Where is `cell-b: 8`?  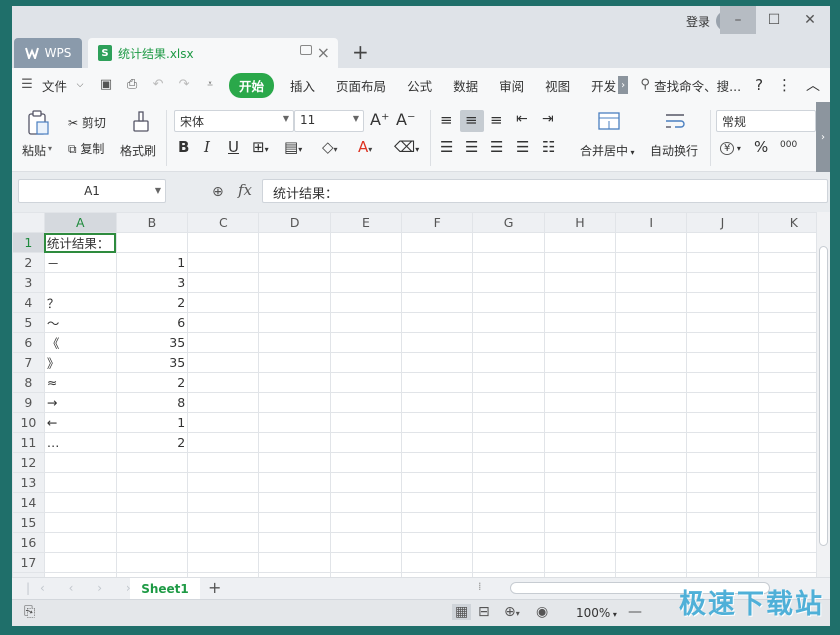
cell-b: 8 is located at coordinates (152, 402).